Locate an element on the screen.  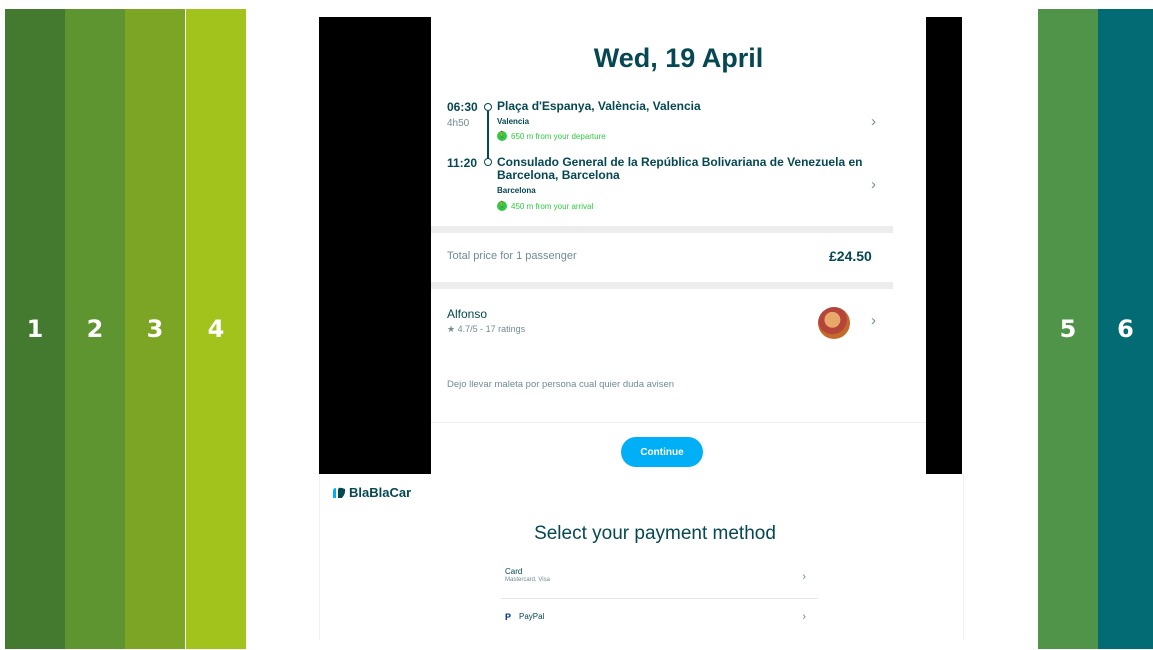
card-option-label: Card is located at coordinates (514, 571).